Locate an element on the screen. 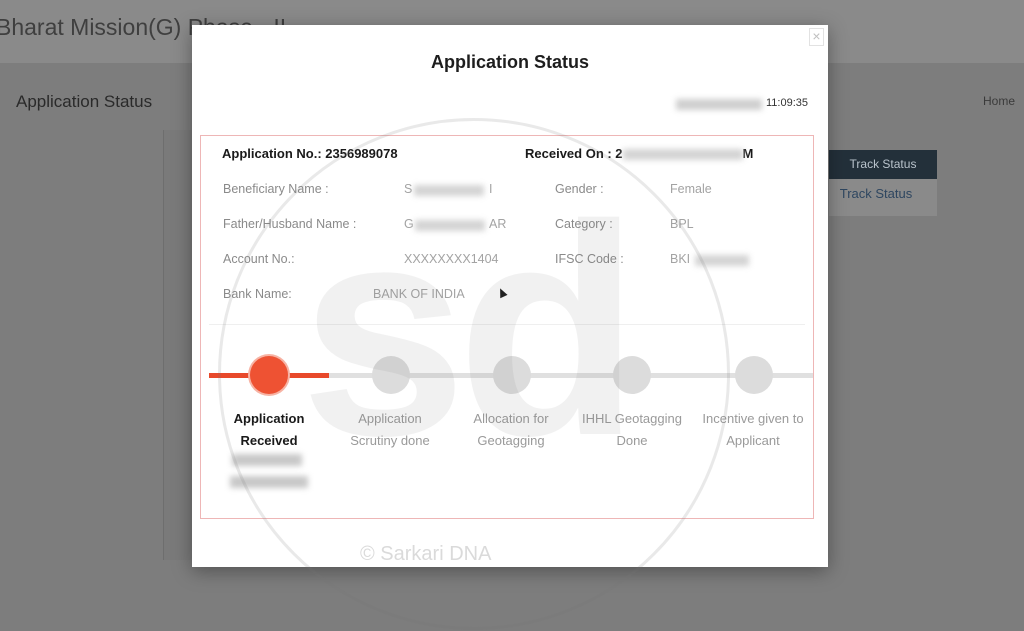  step-label-application-received: Application Received is located at coordinates (269, 430).